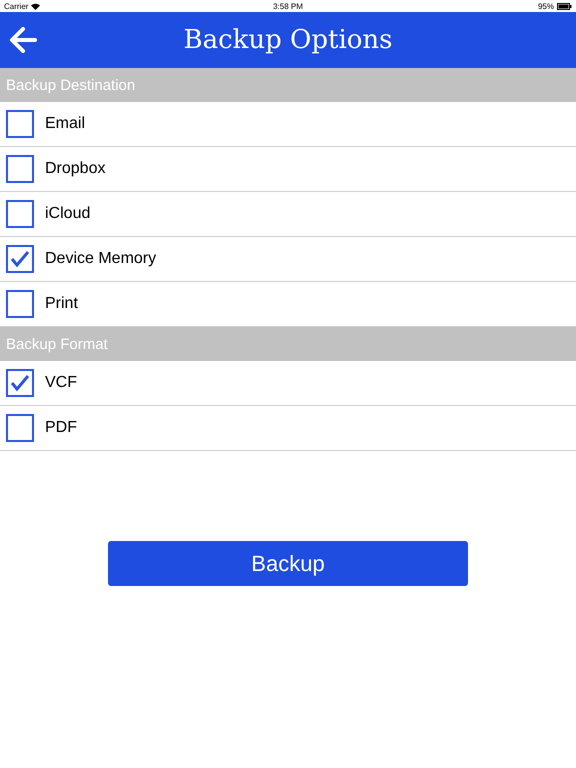  What do you see at coordinates (564, 6) in the screenshot?
I see `battery-icon` at bounding box center [564, 6].